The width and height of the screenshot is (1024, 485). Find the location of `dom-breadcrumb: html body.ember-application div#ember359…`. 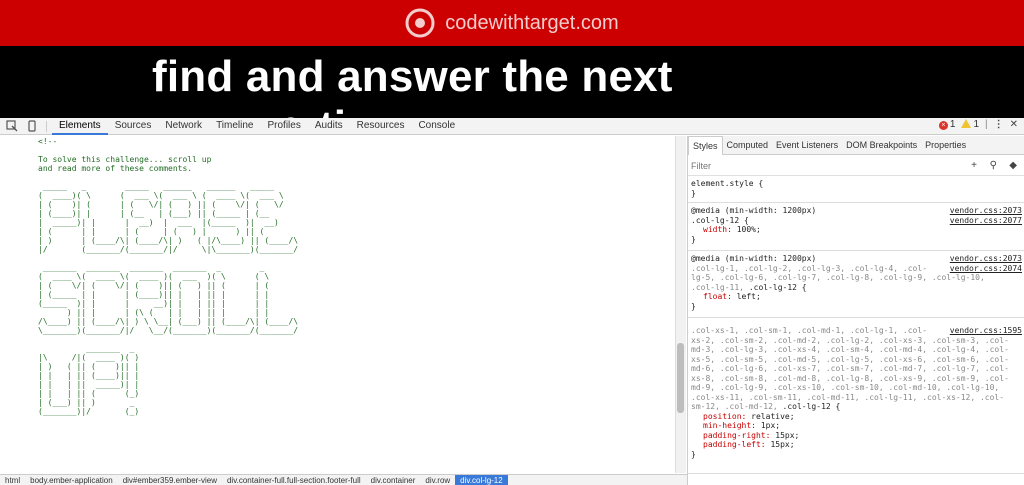

dom-breadcrumb: html body.ember-application div#ember359… is located at coordinates (343, 479).